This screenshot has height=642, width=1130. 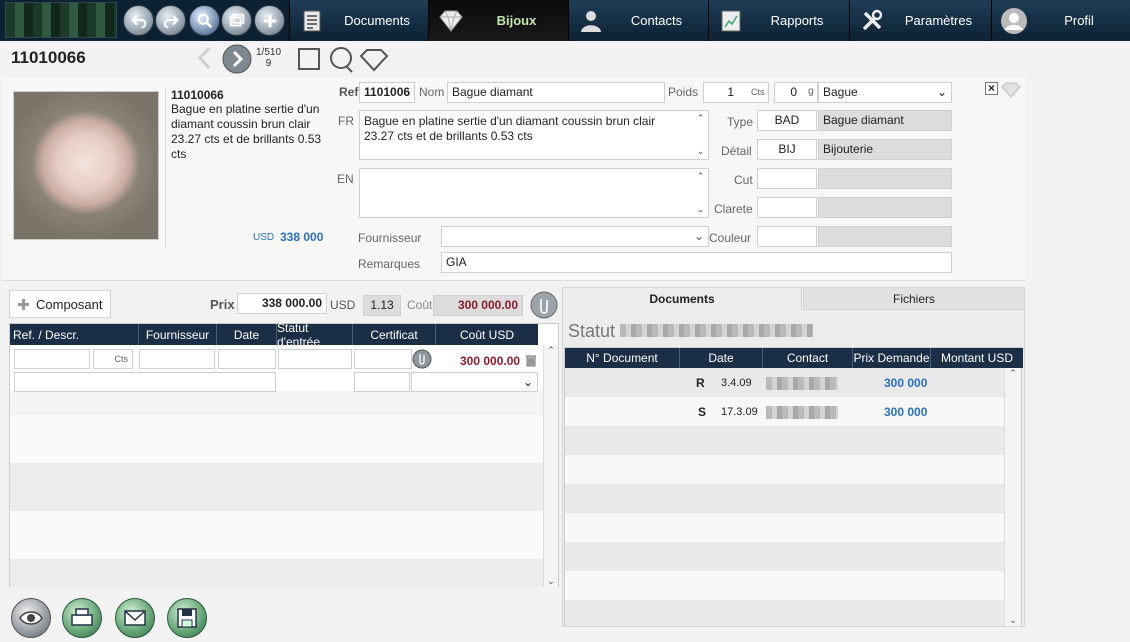 I want to click on detail-code-field: BIJ, so click(x=787, y=149).